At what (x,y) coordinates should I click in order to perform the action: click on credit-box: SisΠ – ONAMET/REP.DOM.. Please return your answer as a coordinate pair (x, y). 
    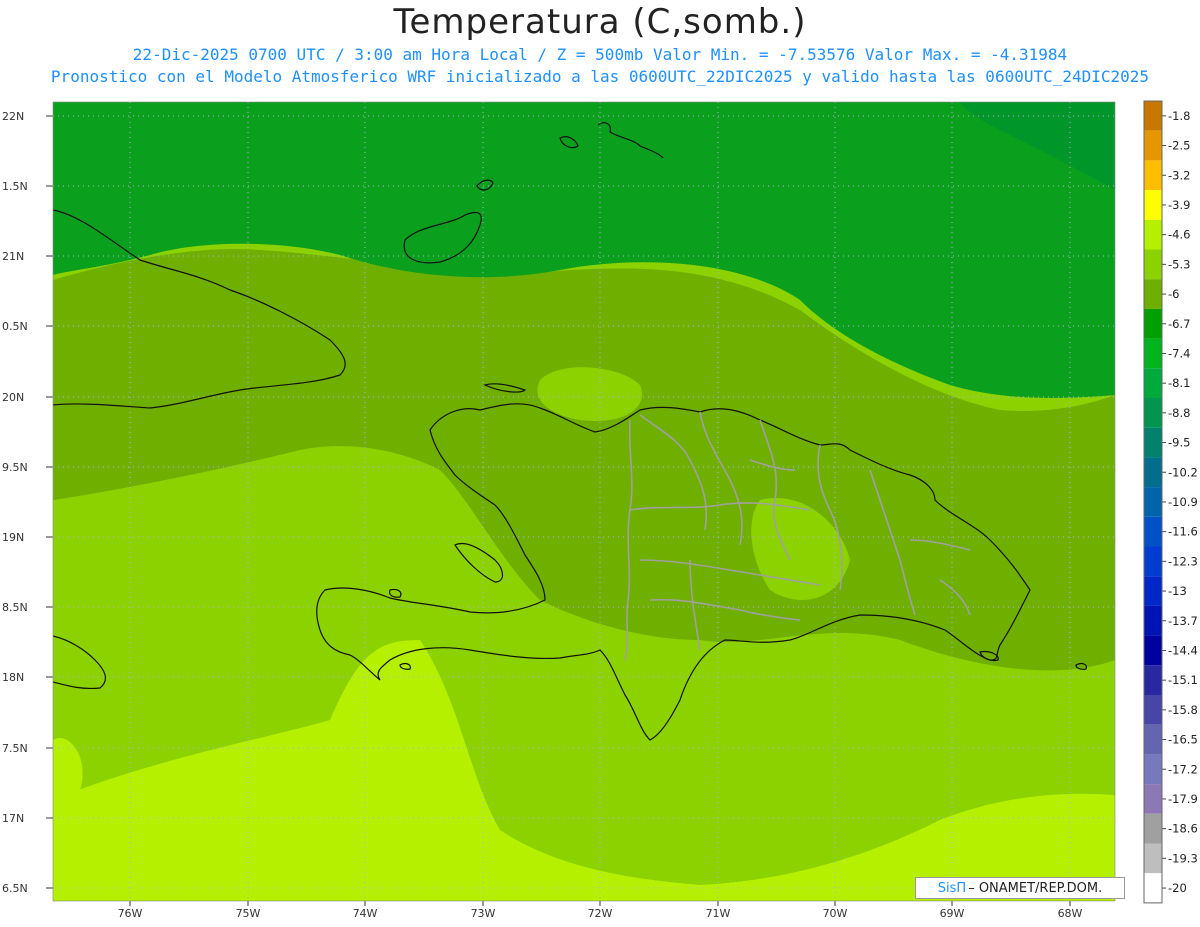
    Looking at the image, I should click on (1020, 888).